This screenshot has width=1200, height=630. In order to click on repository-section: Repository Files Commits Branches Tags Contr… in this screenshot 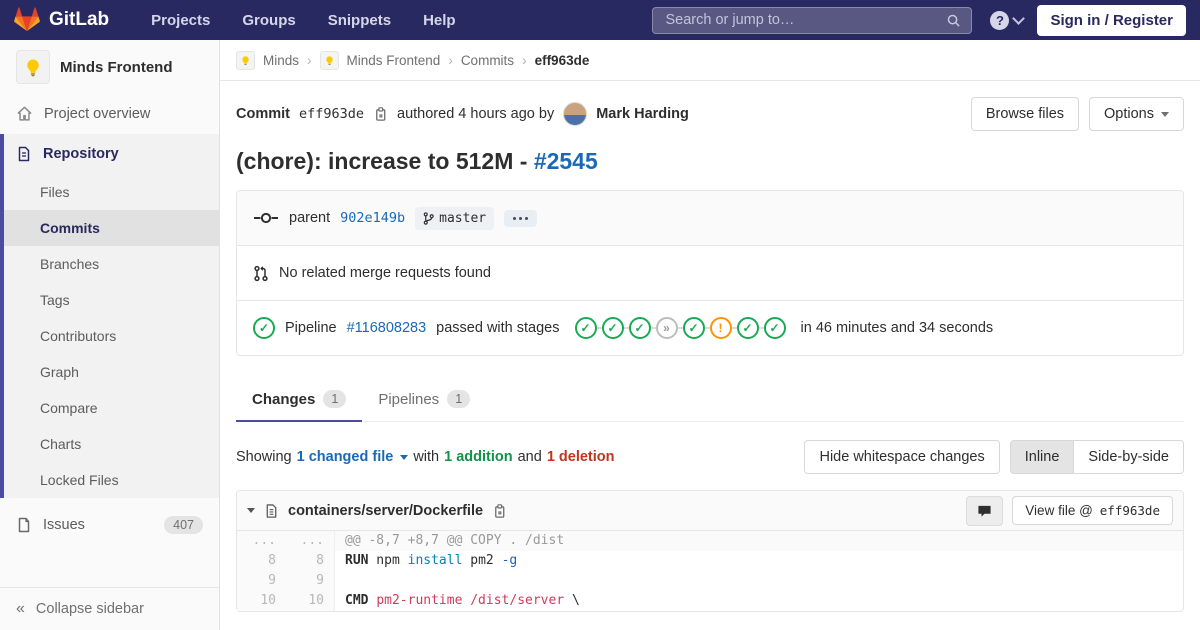, I will do `click(109, 316)`.